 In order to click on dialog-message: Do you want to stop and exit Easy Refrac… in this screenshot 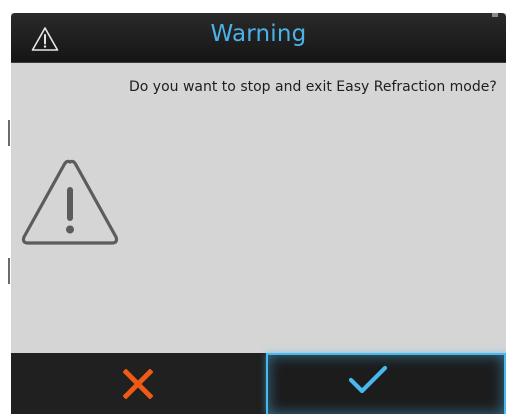, I will do `click(313, 87)`.